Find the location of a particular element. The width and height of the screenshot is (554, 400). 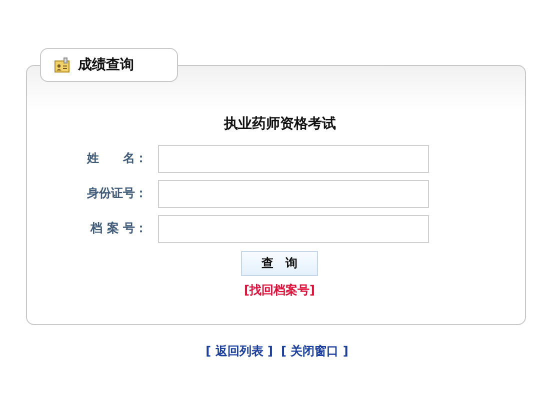

form-title: 执业药师资格考试 is located at coordinates (279, 124).